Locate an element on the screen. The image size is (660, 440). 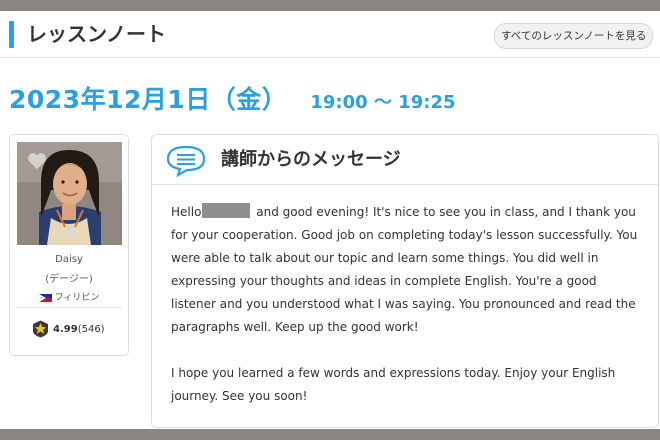
lesson-date: 2023年12月1日（金） is located at coordinates (148, 99).